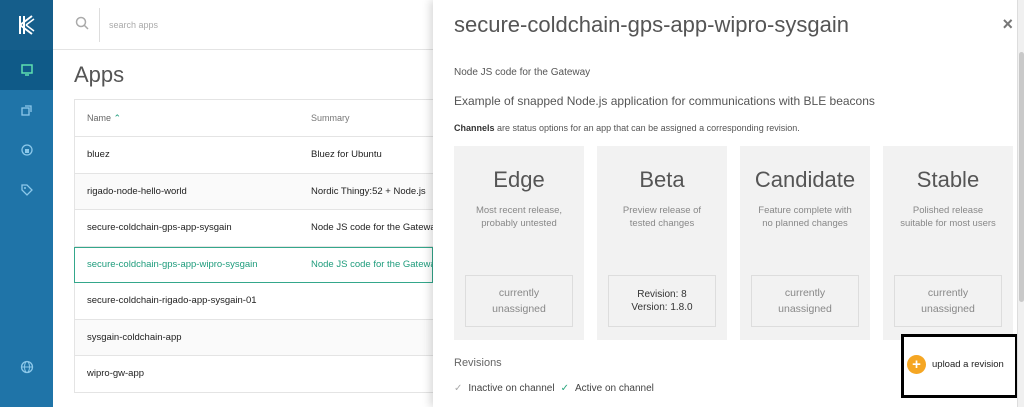 The width and height of the screenshot is (1024, 407). What do you see at coordinates (805, 179) in the screenshot?
I see `channel-name: Candidate` at bounding box center [805, 179].